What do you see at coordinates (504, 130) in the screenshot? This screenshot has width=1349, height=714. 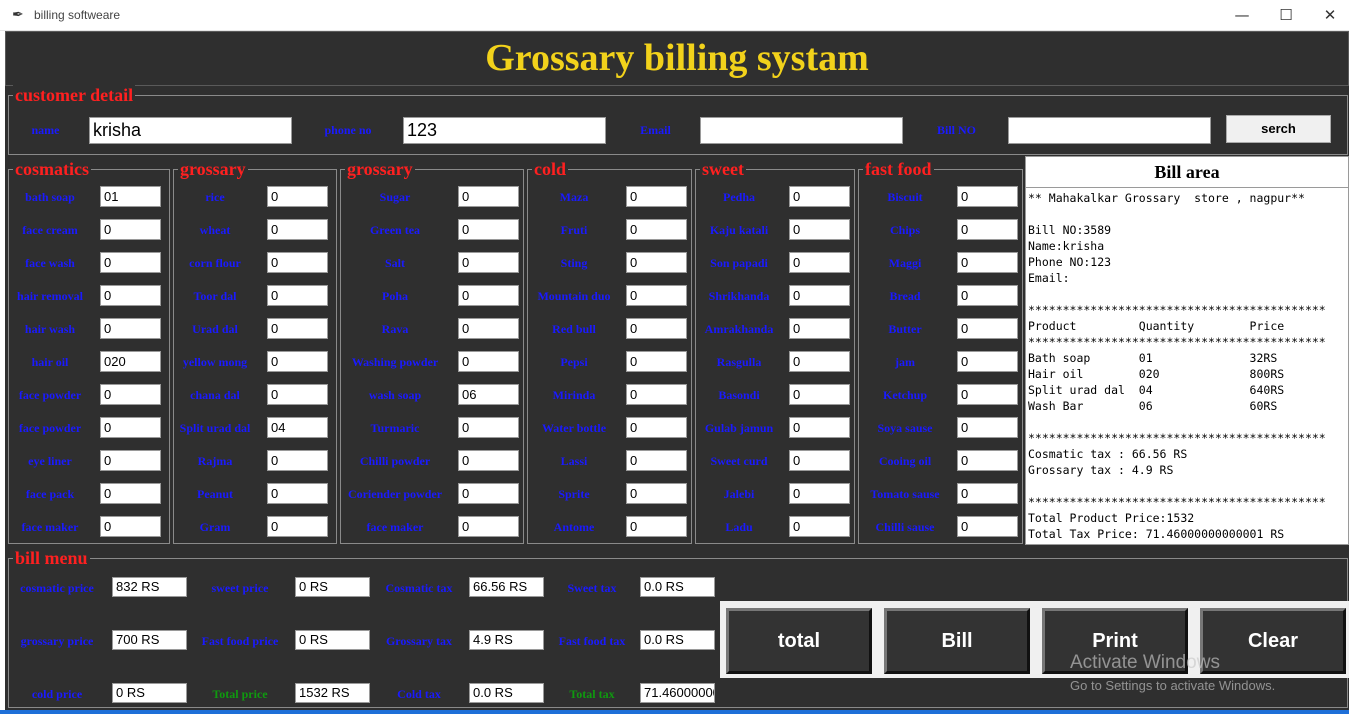 I see `phone-field: 123` at bounding box center [504, 130].